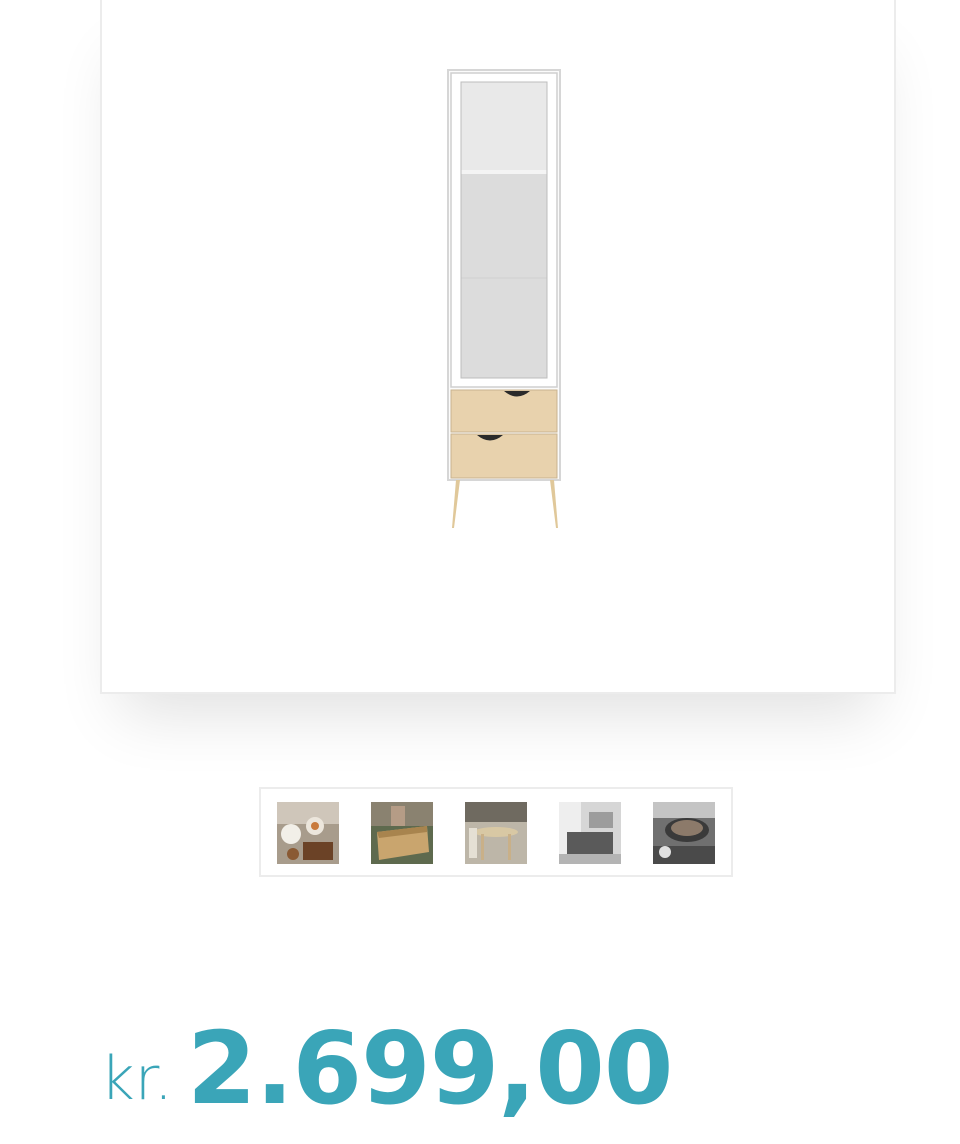 The image size is (960, 1144). Describe the element at coordinates (504, 298) in the screenshot. I see `cabinet-product-image` at that location.